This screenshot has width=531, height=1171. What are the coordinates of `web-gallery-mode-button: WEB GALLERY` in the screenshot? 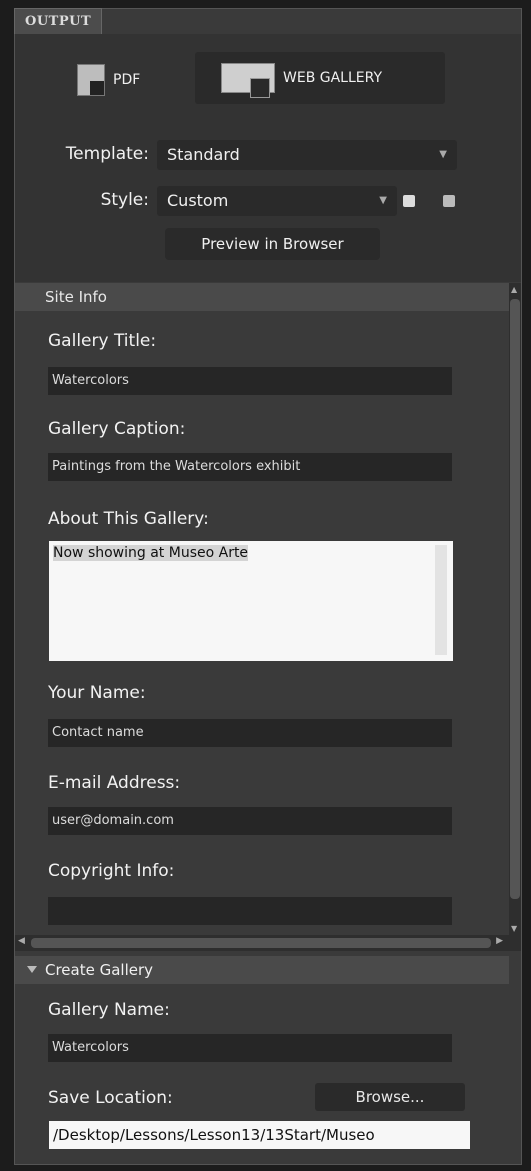 It's located at (320, 78).